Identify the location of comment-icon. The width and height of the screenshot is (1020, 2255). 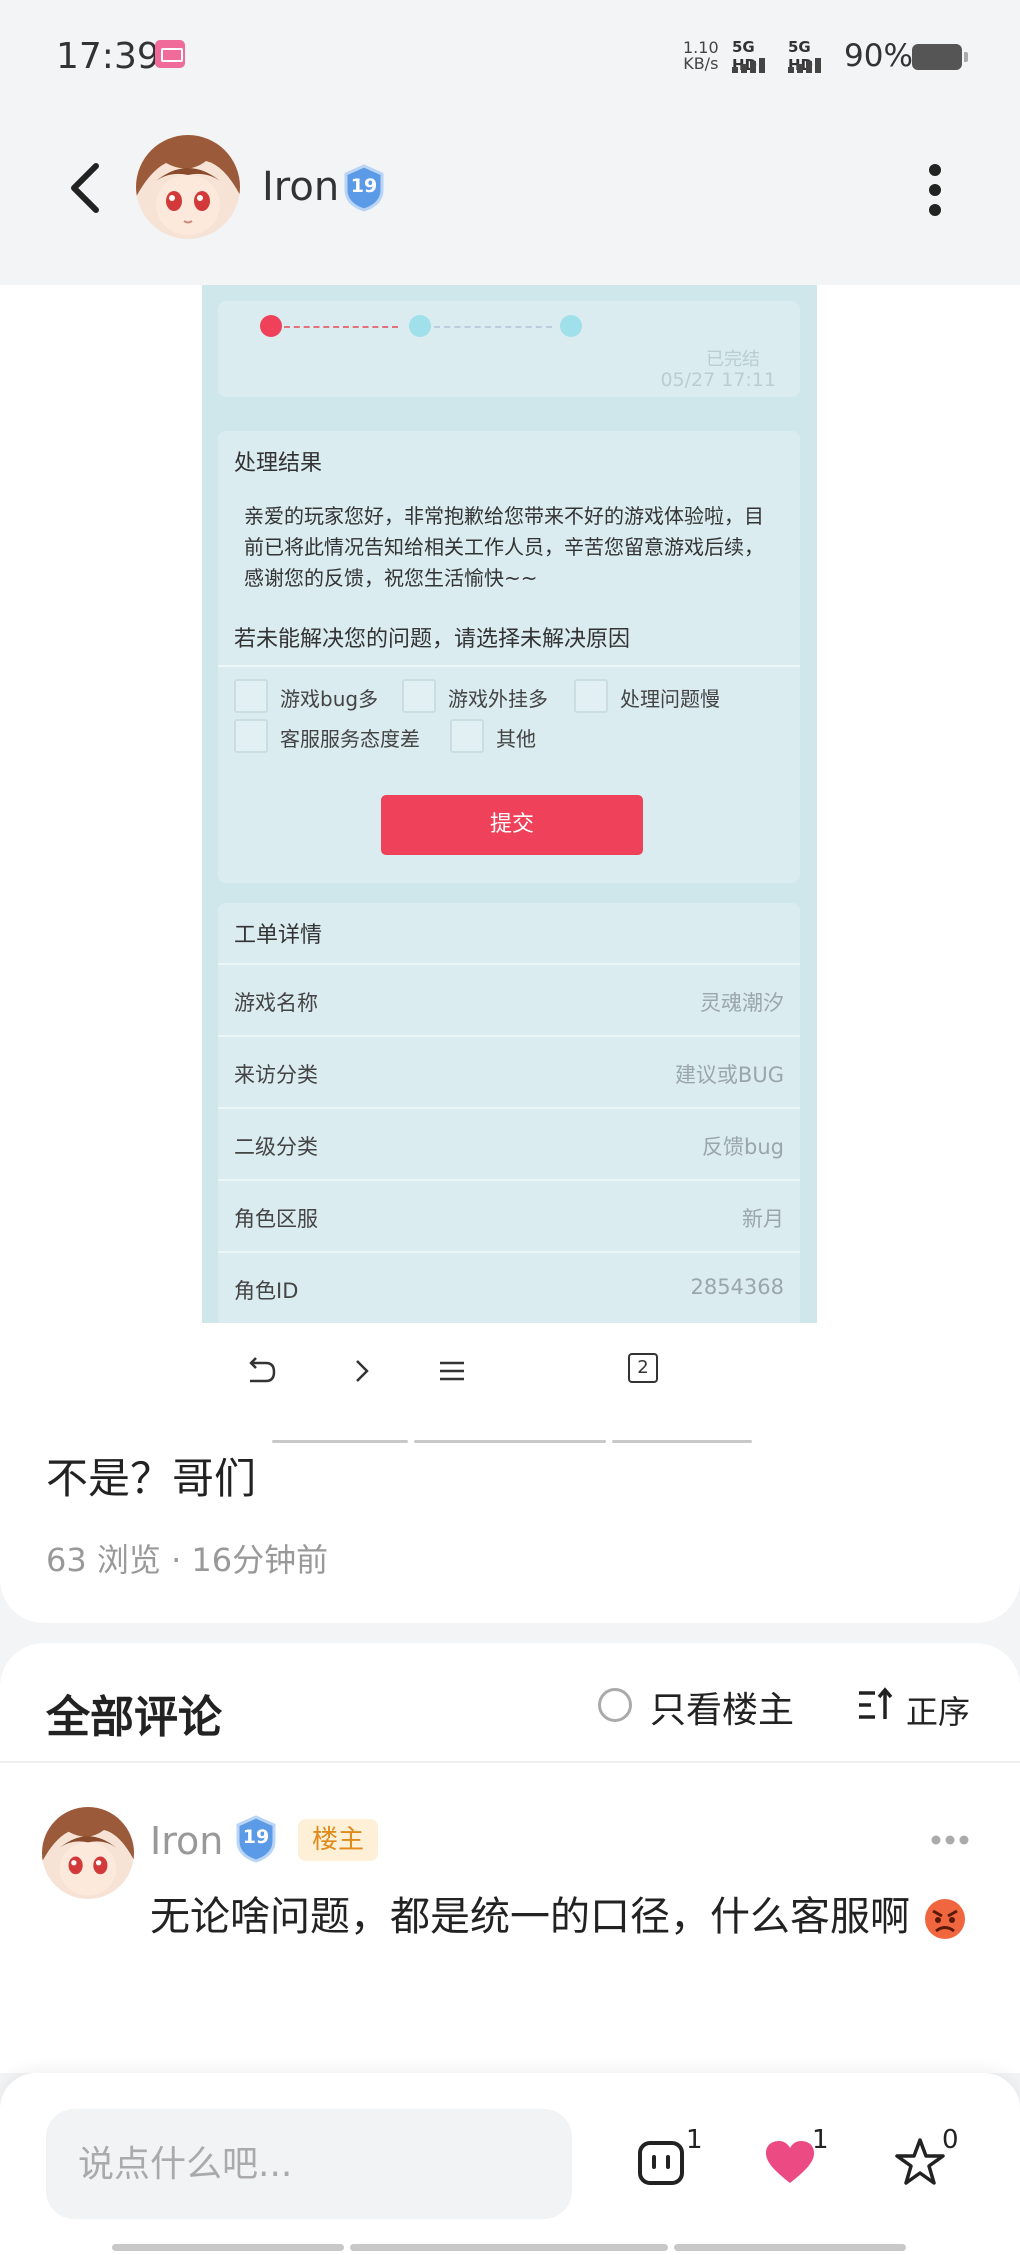
(662, 2163).